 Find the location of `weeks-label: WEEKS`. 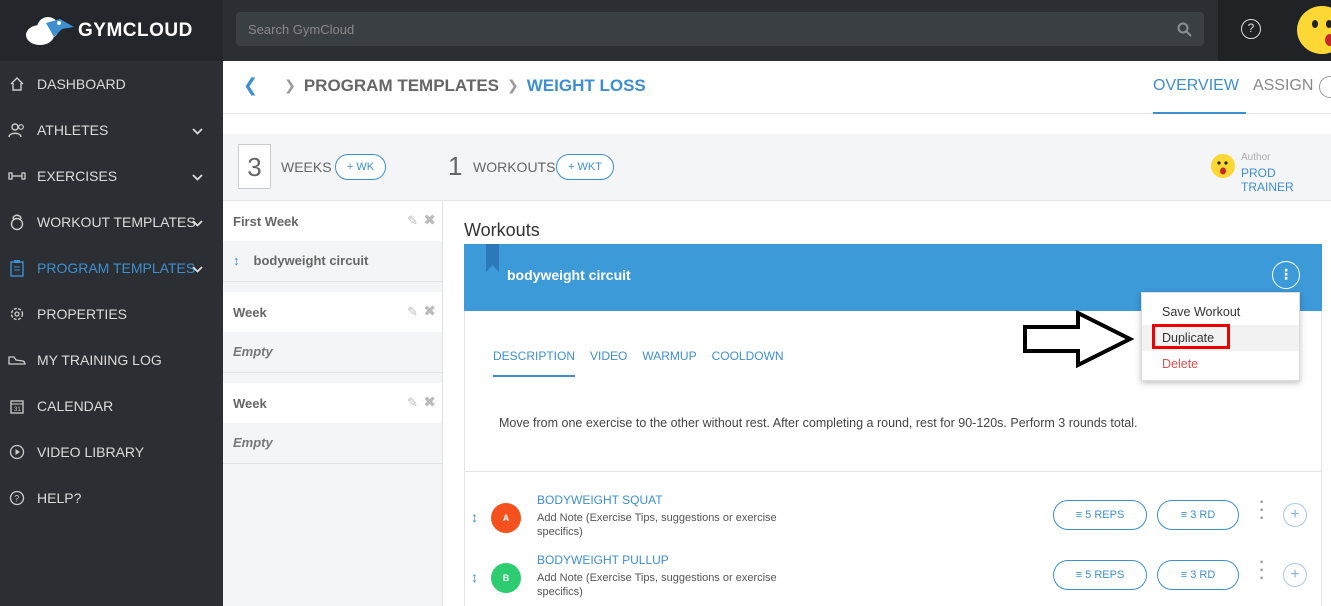

weeks-label: WEEKS is located at coordinates (306, 167).